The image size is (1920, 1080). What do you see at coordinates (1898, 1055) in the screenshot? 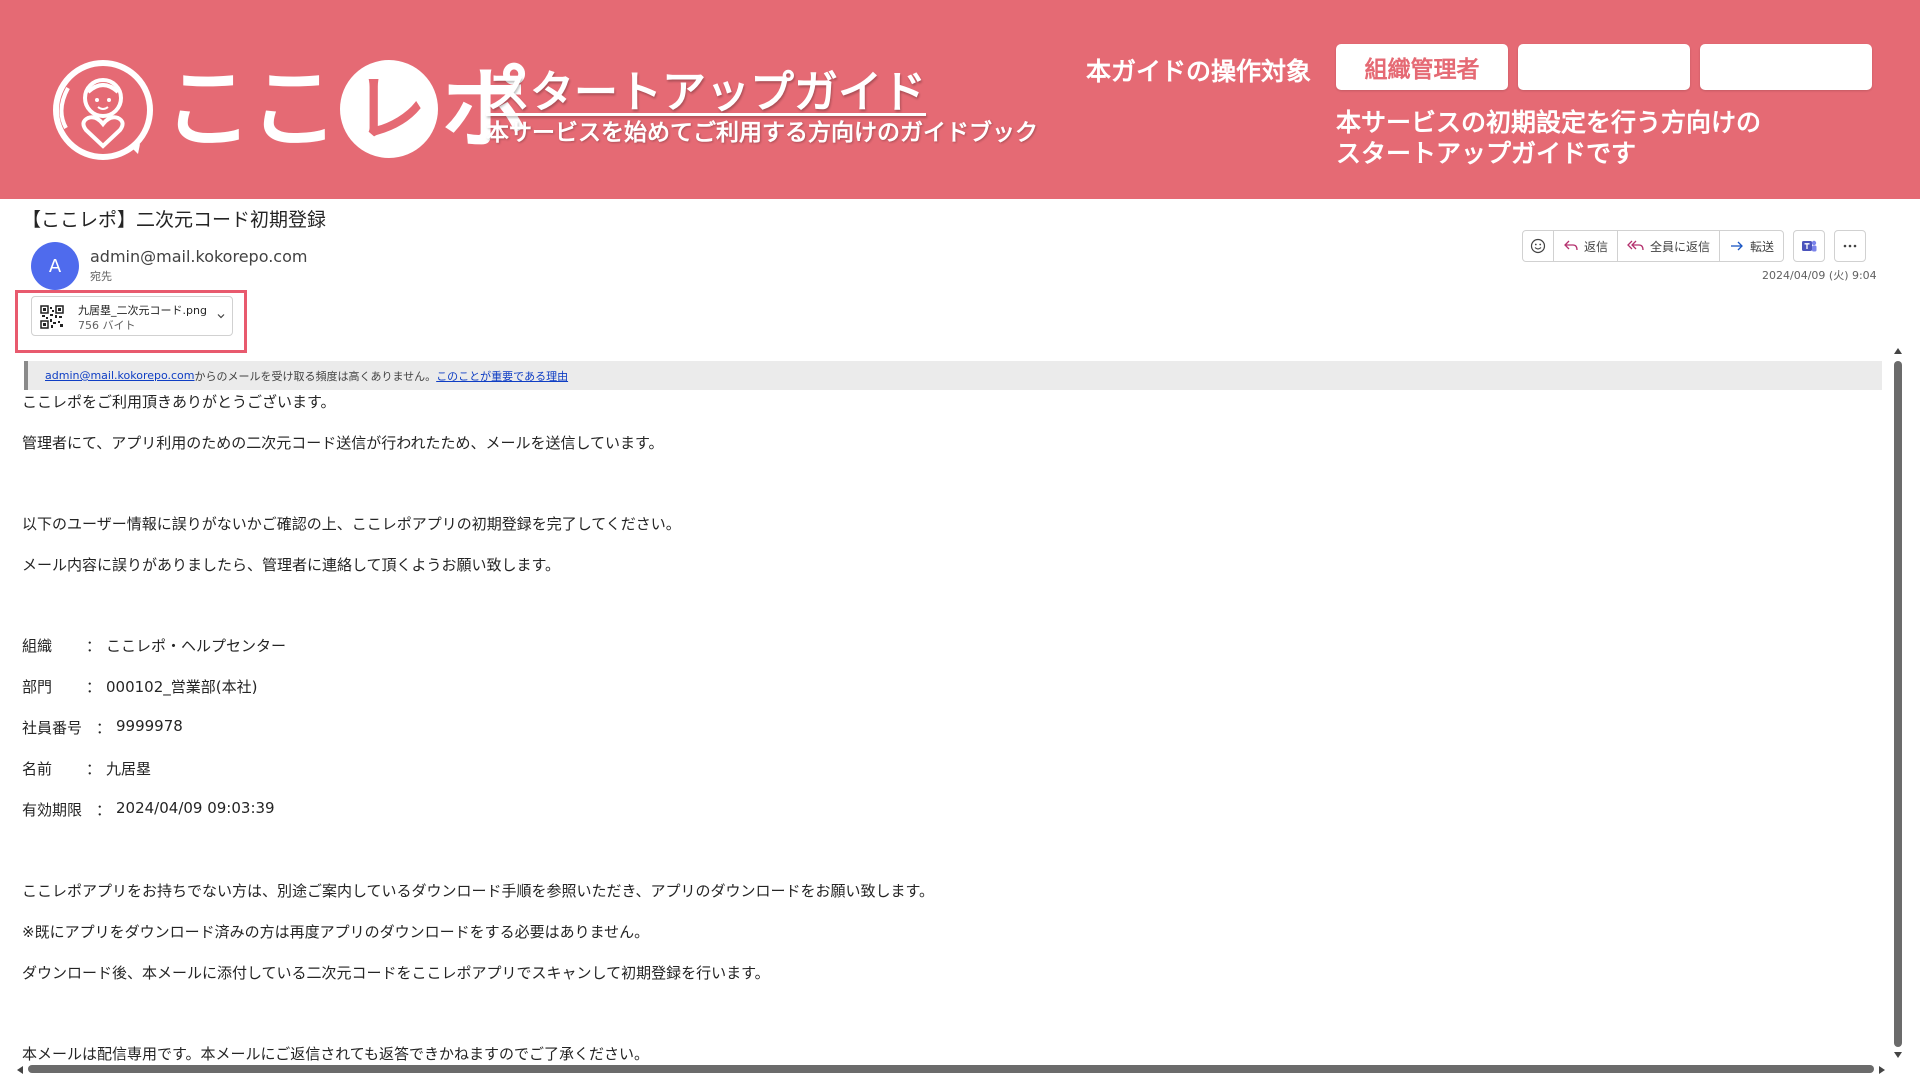
I see `scroll-down-arrow-icon` at bounding box center [1898, 1055].